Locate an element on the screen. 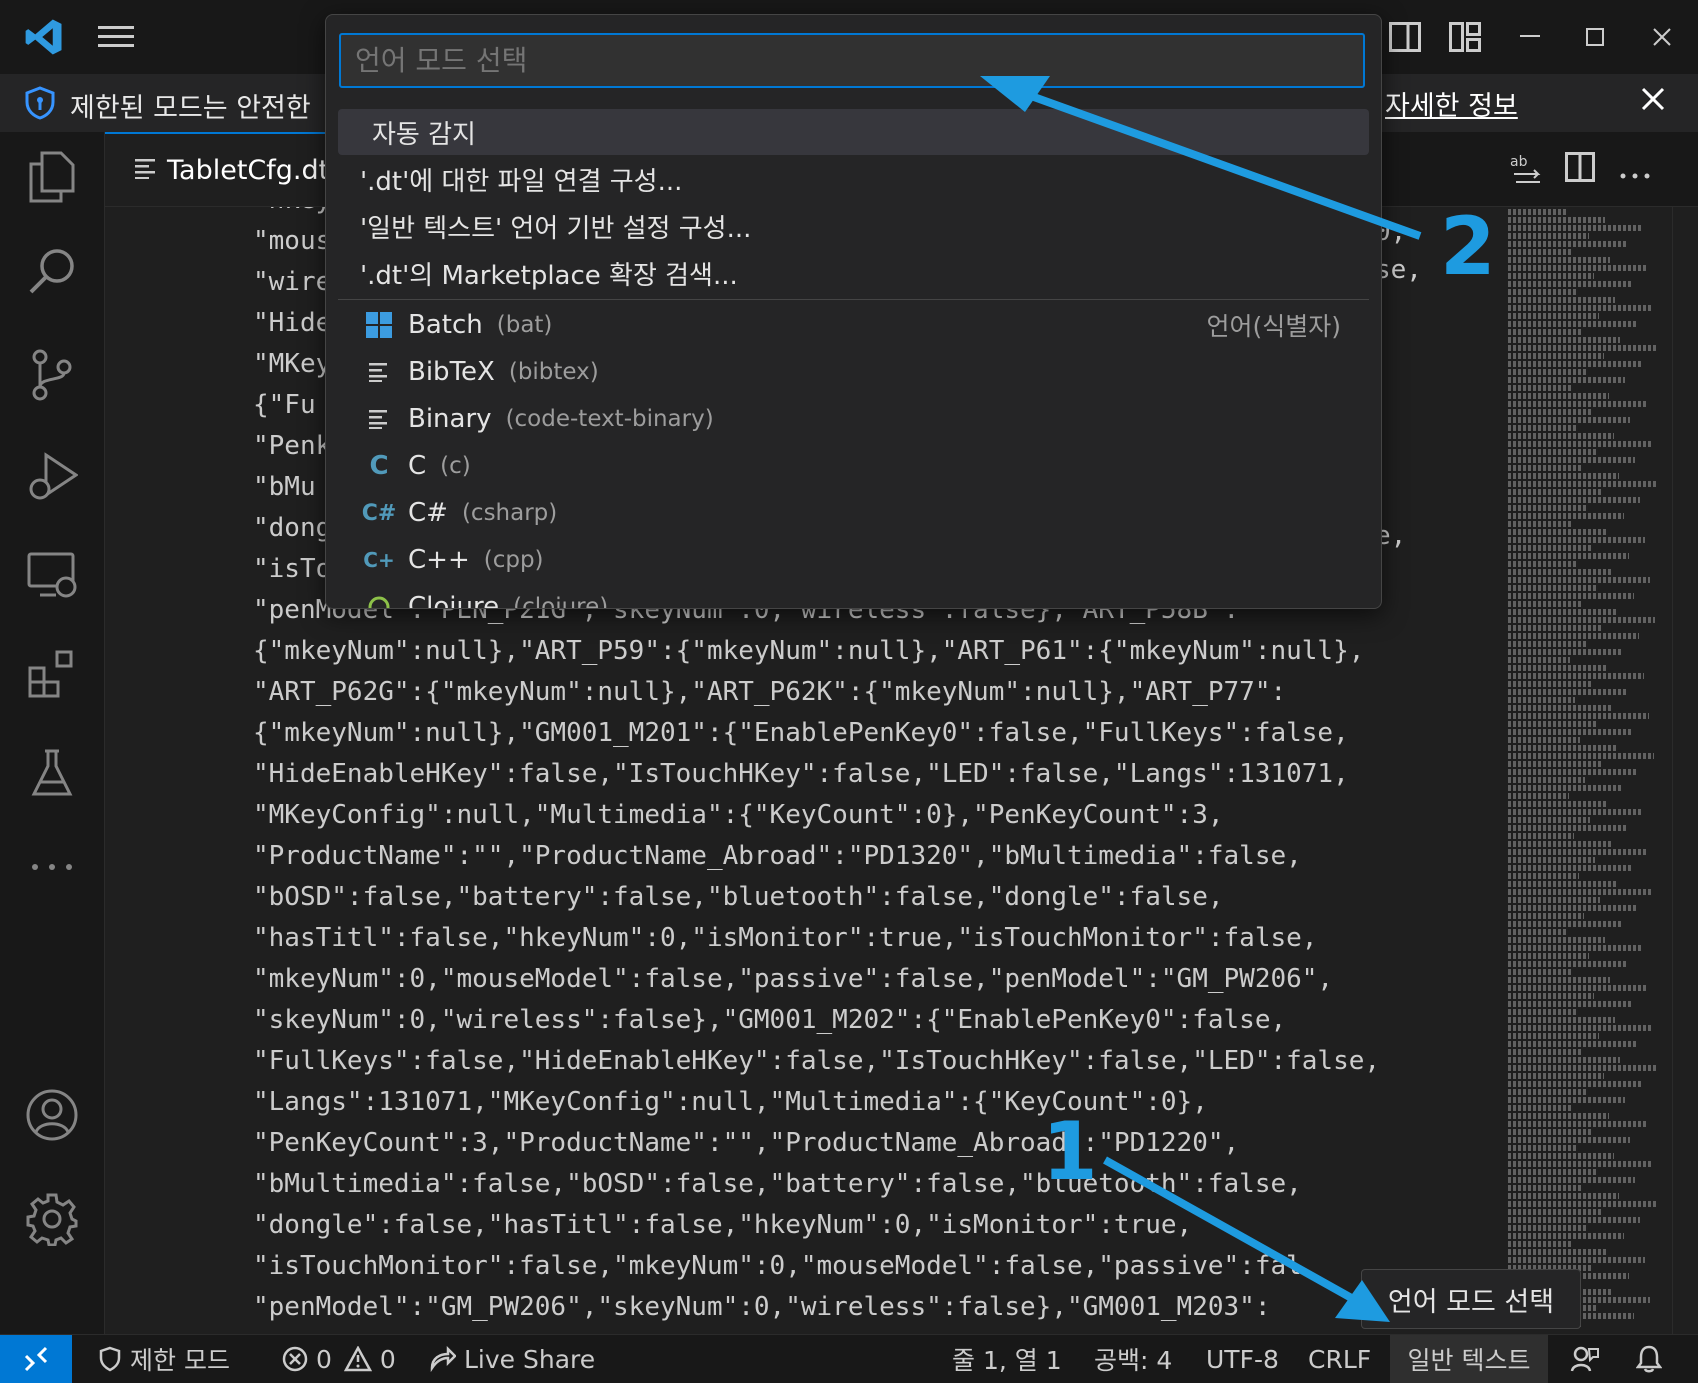 The image size is (1698, 1383). shield-icon is located at coordinates (110, 1359).